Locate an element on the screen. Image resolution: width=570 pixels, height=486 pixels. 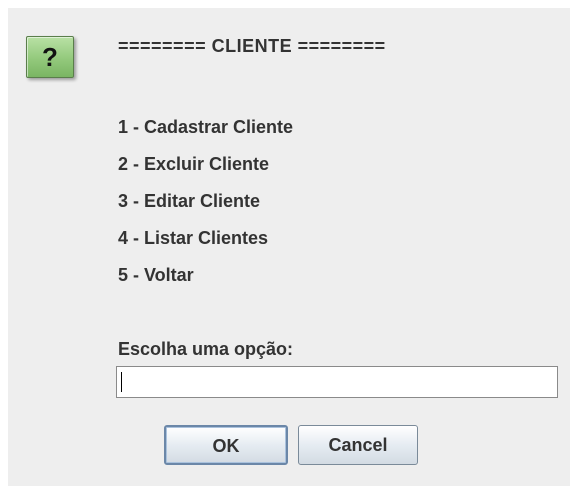
menu-header: ======== CLIENTE ======== is located at coordinates (252, 46).